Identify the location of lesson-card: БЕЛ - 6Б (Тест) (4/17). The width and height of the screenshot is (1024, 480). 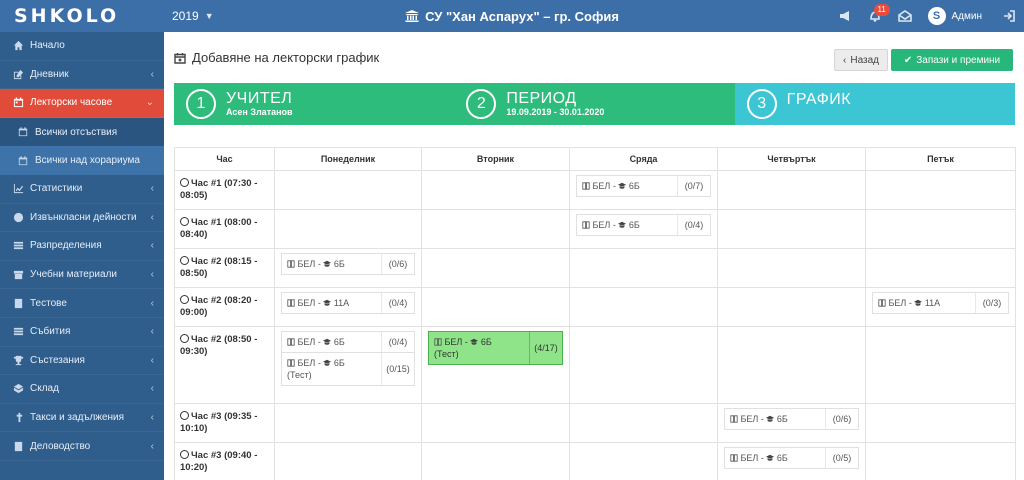
(495, 348).